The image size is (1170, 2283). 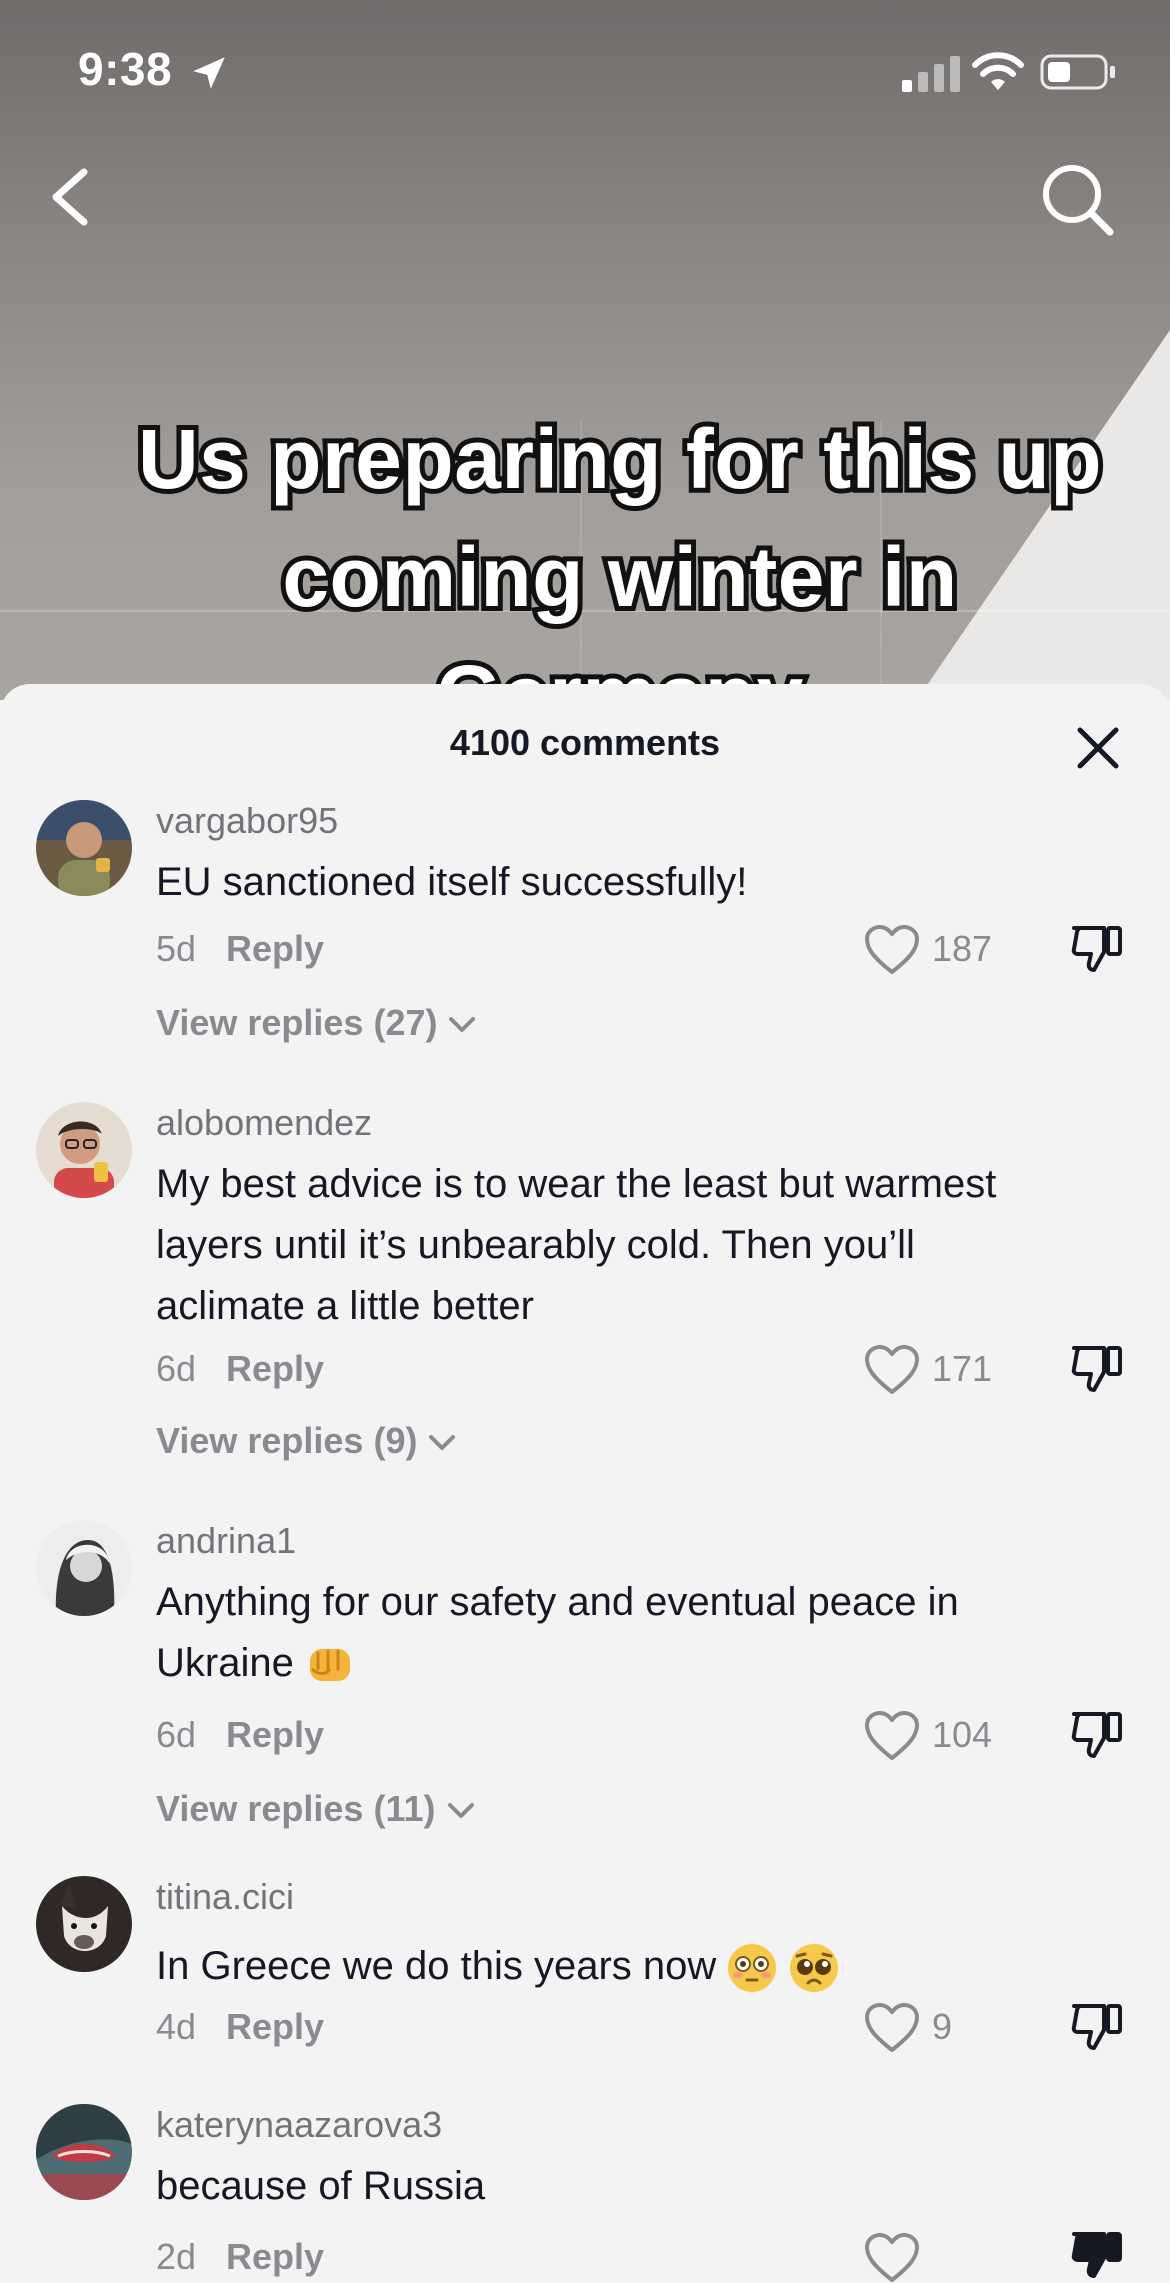 What do you see at coordinates (452, 882) in the screenshot?
I see `comment-text: EU sanctioned itself successfully!` at bounding box center [452, 882].